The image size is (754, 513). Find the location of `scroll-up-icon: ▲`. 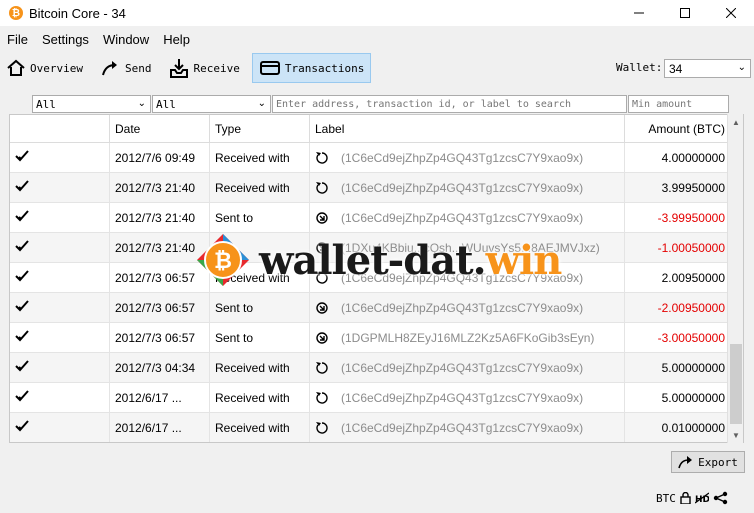

scroll-up-icon: ▲ is located at coordinates (736, 122).